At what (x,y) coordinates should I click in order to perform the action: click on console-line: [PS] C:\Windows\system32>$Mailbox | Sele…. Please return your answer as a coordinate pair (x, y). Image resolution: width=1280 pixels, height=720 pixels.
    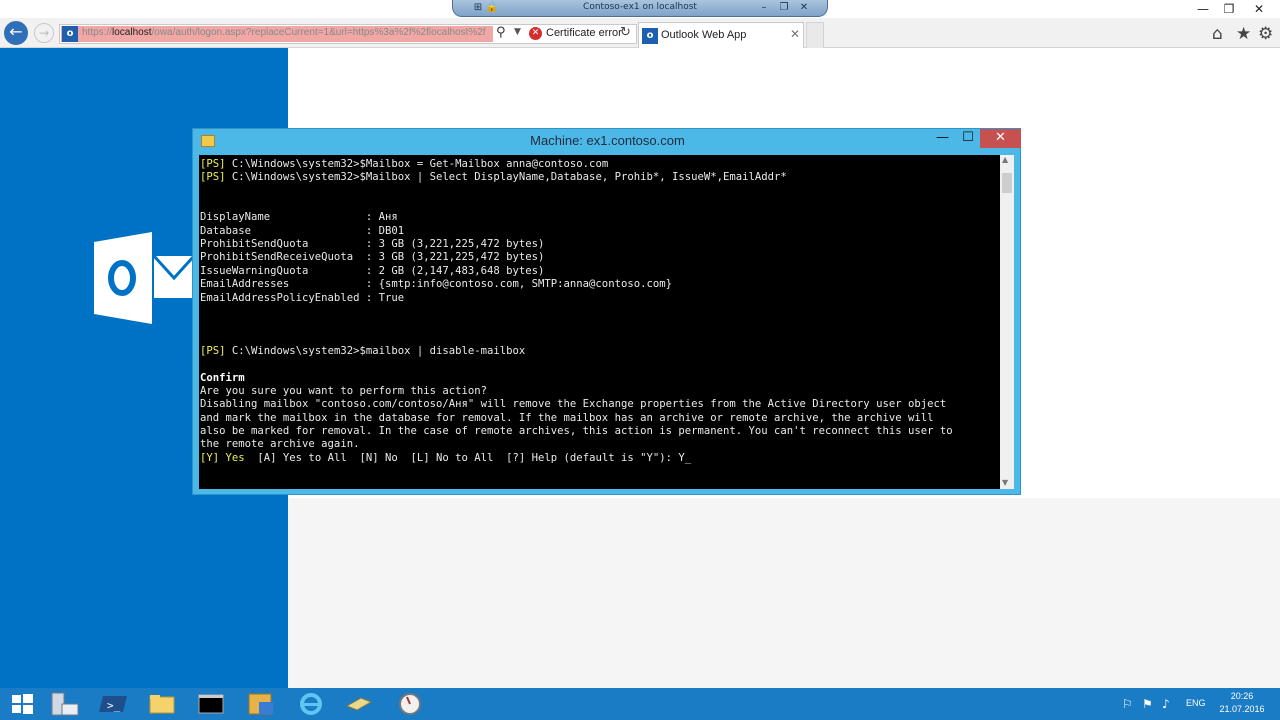
    Looking at the image, I should click on (493, 177).